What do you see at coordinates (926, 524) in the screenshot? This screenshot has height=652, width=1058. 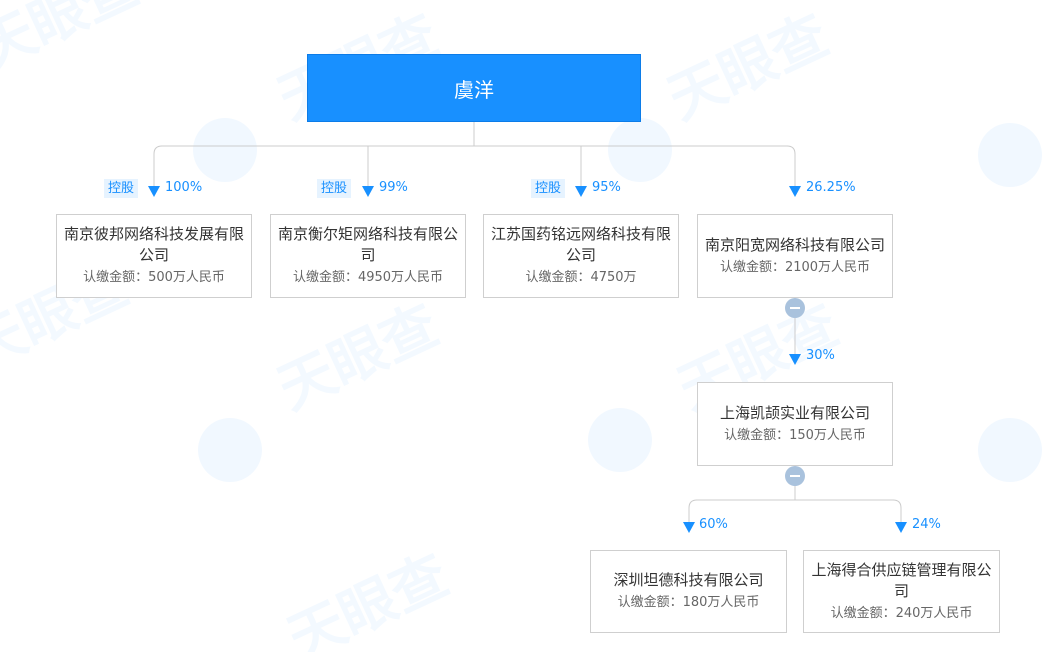 I see `share-percent: 24%` at bounding box center [926, 524].